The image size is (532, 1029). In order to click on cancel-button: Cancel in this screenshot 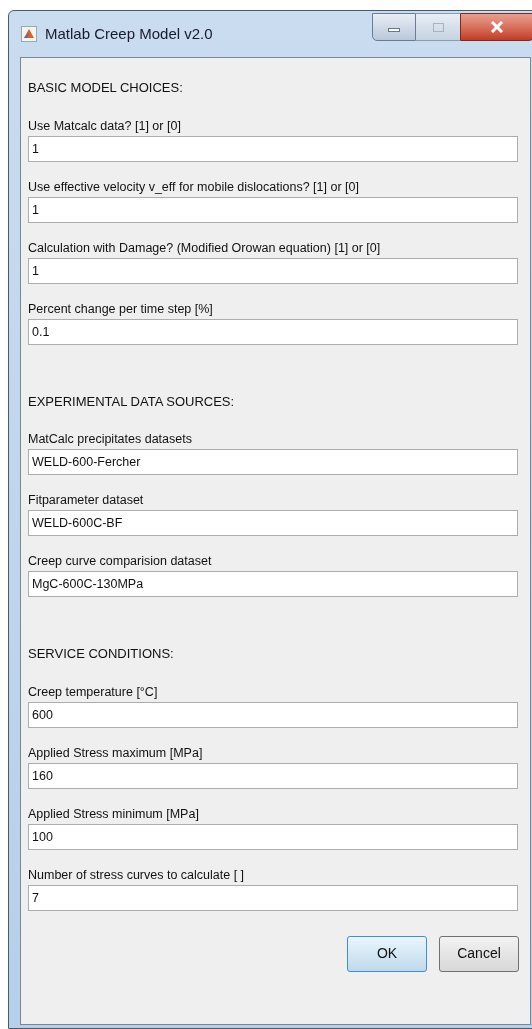, I will do `click(479, 953)`.